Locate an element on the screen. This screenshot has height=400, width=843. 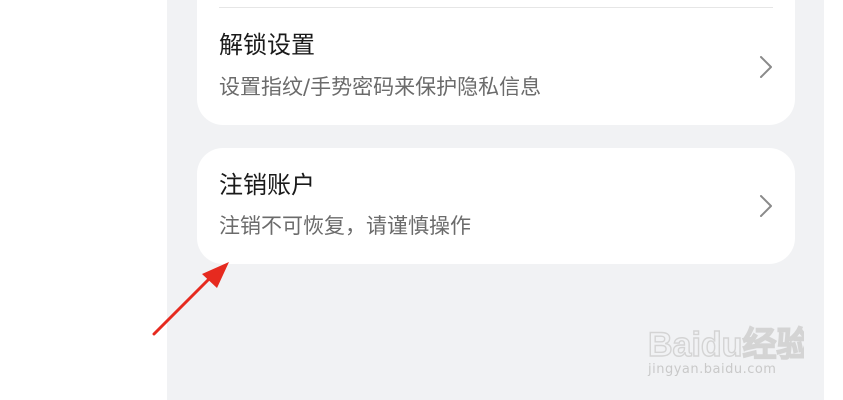
unlock-settings-subtitle: 设置指纹/手势密码来保护隐私信息 is located at coordinates (380, 87).